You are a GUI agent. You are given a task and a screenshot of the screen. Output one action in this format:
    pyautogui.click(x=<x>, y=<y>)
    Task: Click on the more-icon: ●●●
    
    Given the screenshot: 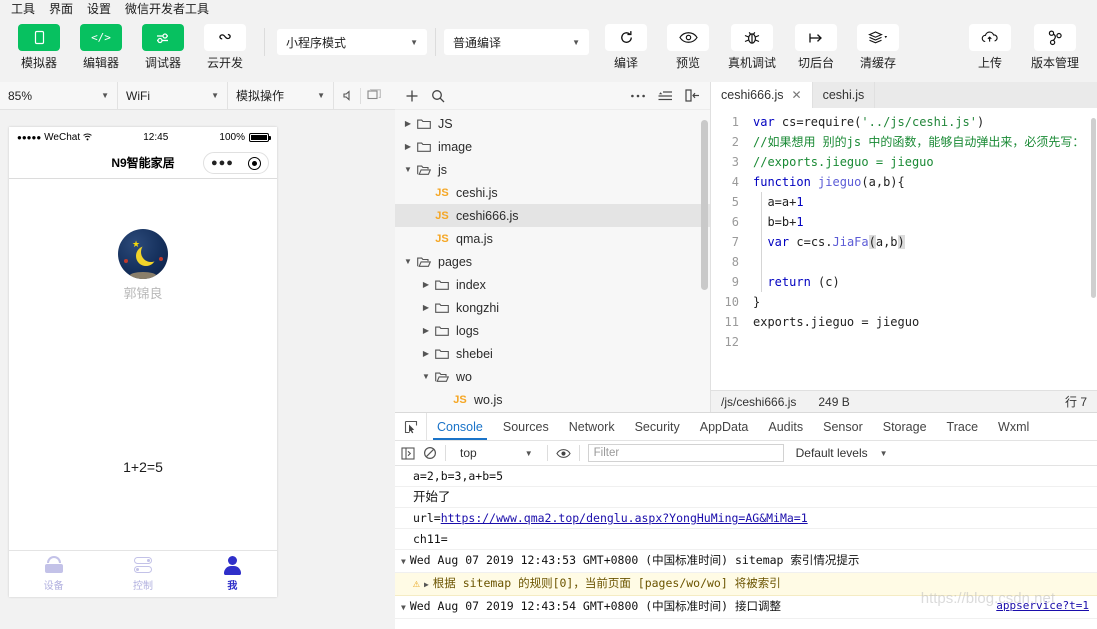 What is the action you would take?
    pyautogui.click(x=222, y=163)
    